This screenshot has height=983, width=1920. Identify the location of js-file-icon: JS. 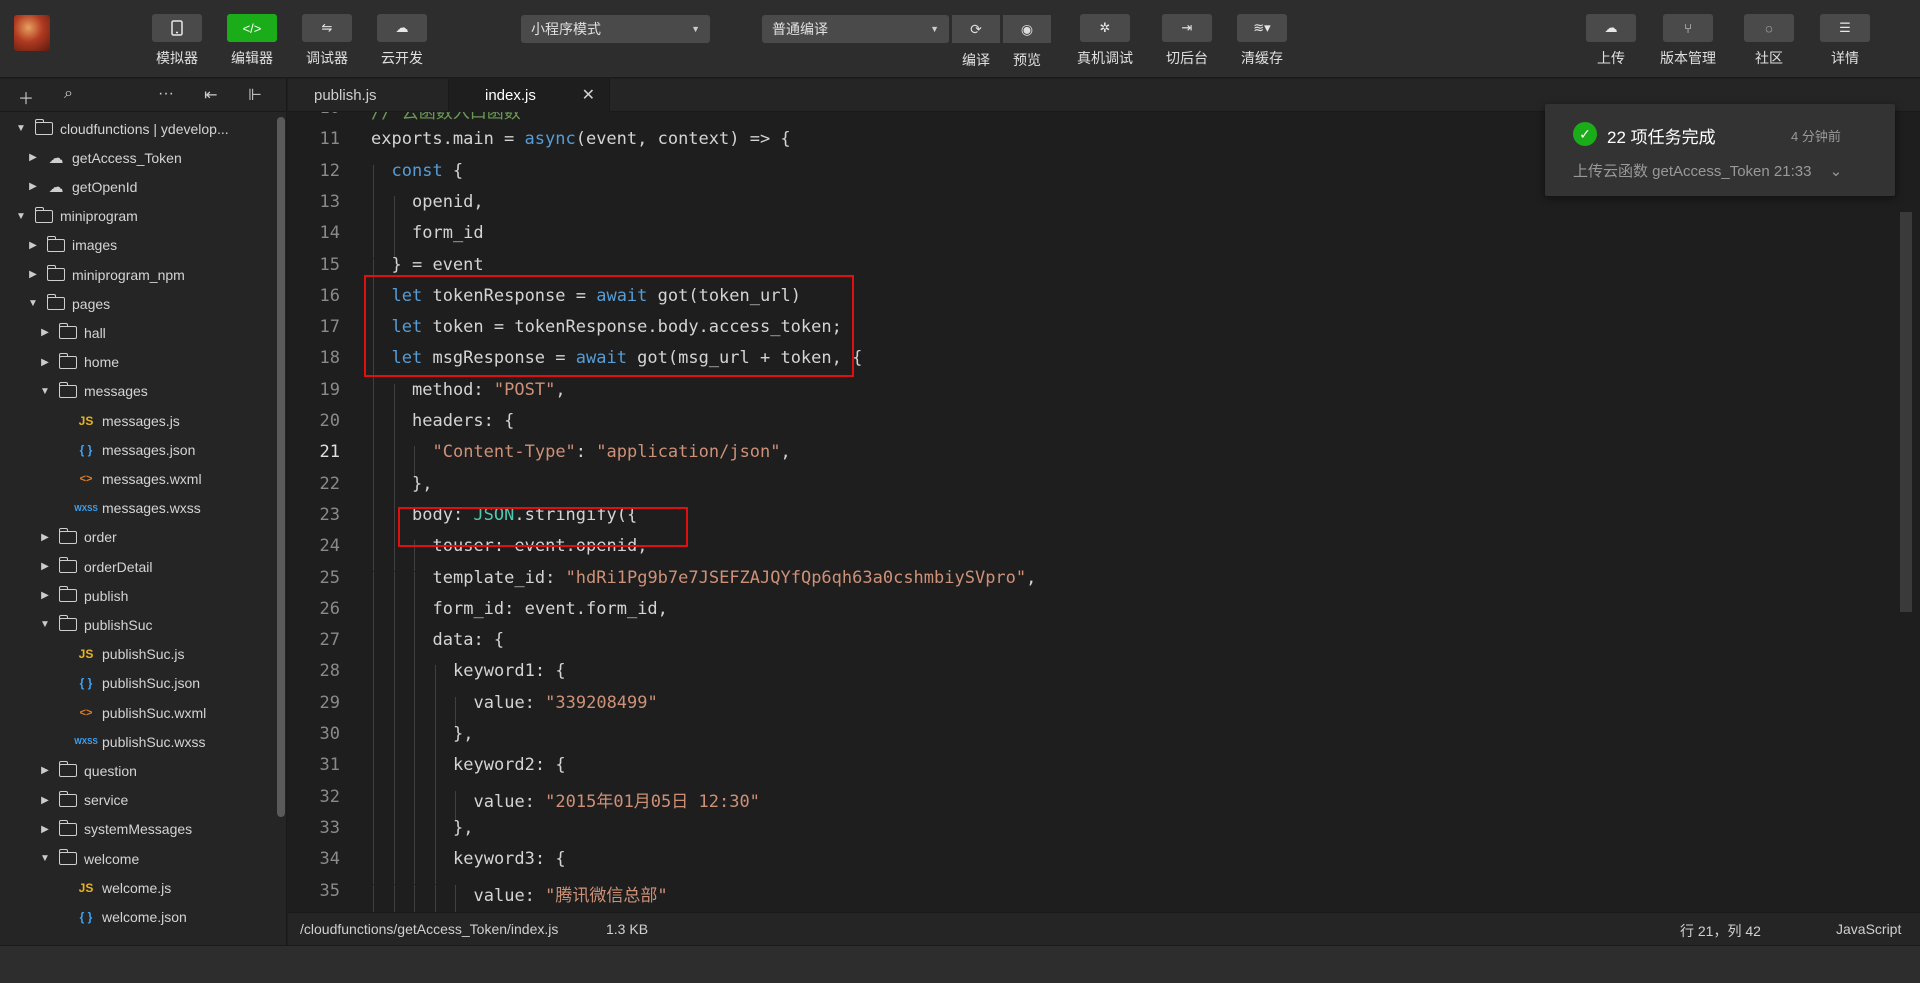
(86, 421).